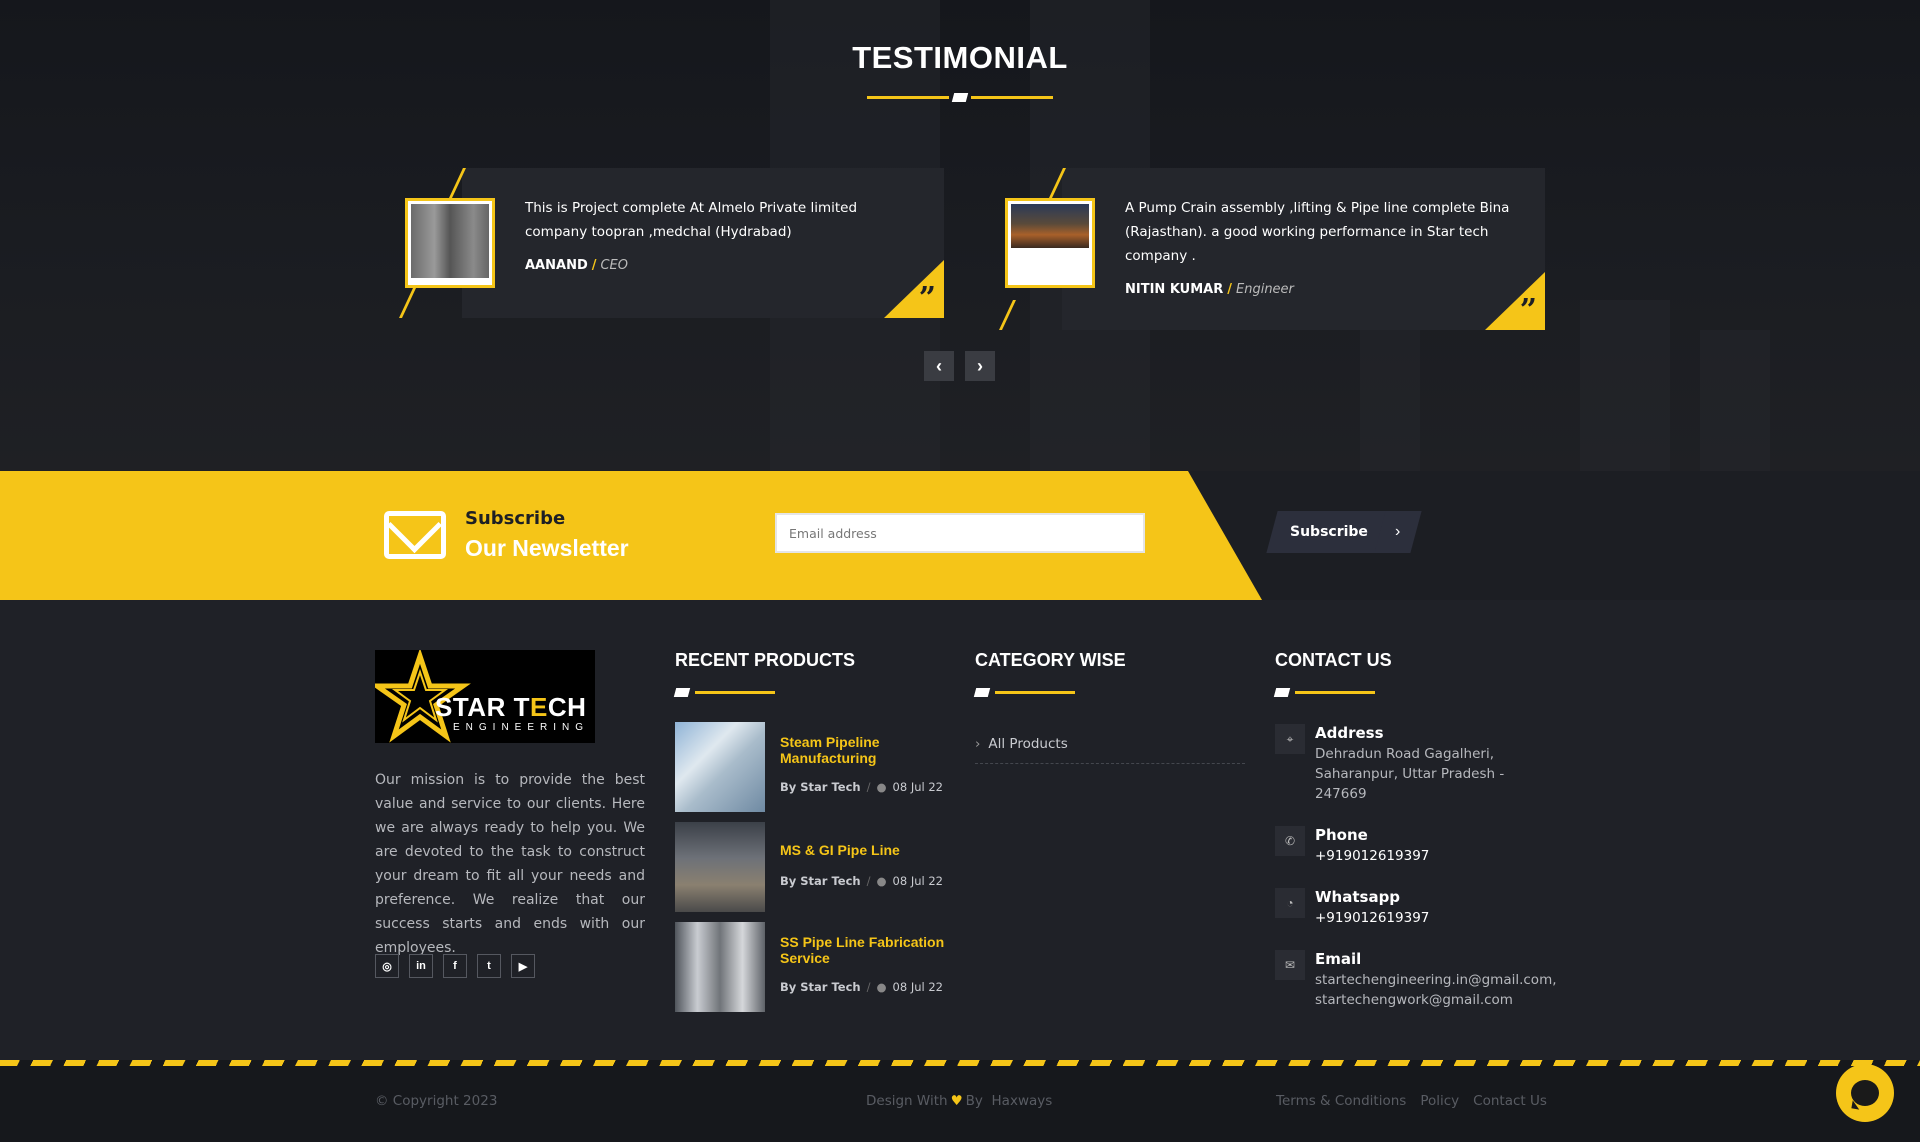 The height and width of the screenshot is (1142, 1920). I want to click on twitter-icon: t, so click(489, 966).